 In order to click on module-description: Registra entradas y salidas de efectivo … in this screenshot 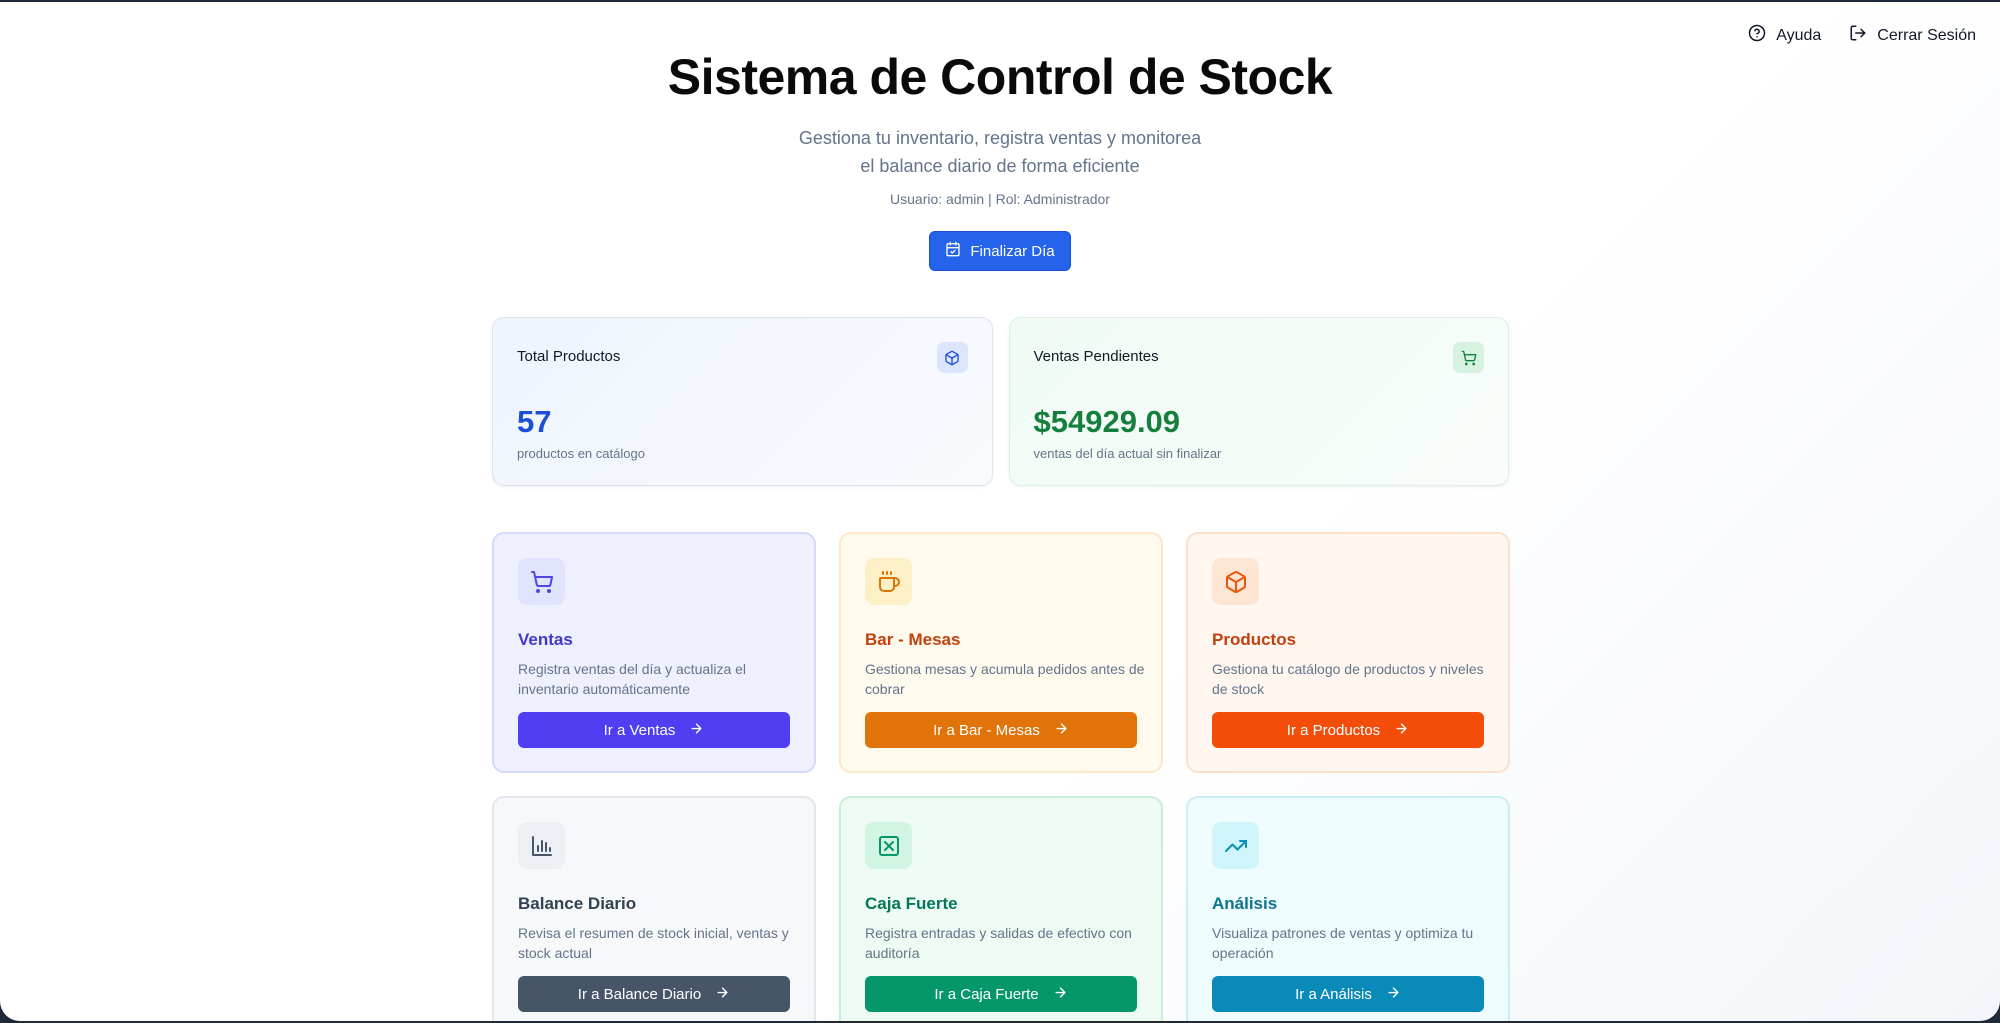, I will do `click(998, 943)`.